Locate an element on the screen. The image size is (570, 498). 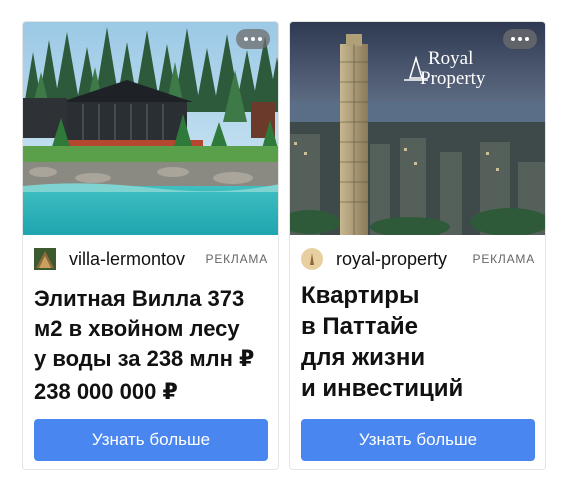
title-line: м2 в хвойном лесу is located at coordinates (137, 328).